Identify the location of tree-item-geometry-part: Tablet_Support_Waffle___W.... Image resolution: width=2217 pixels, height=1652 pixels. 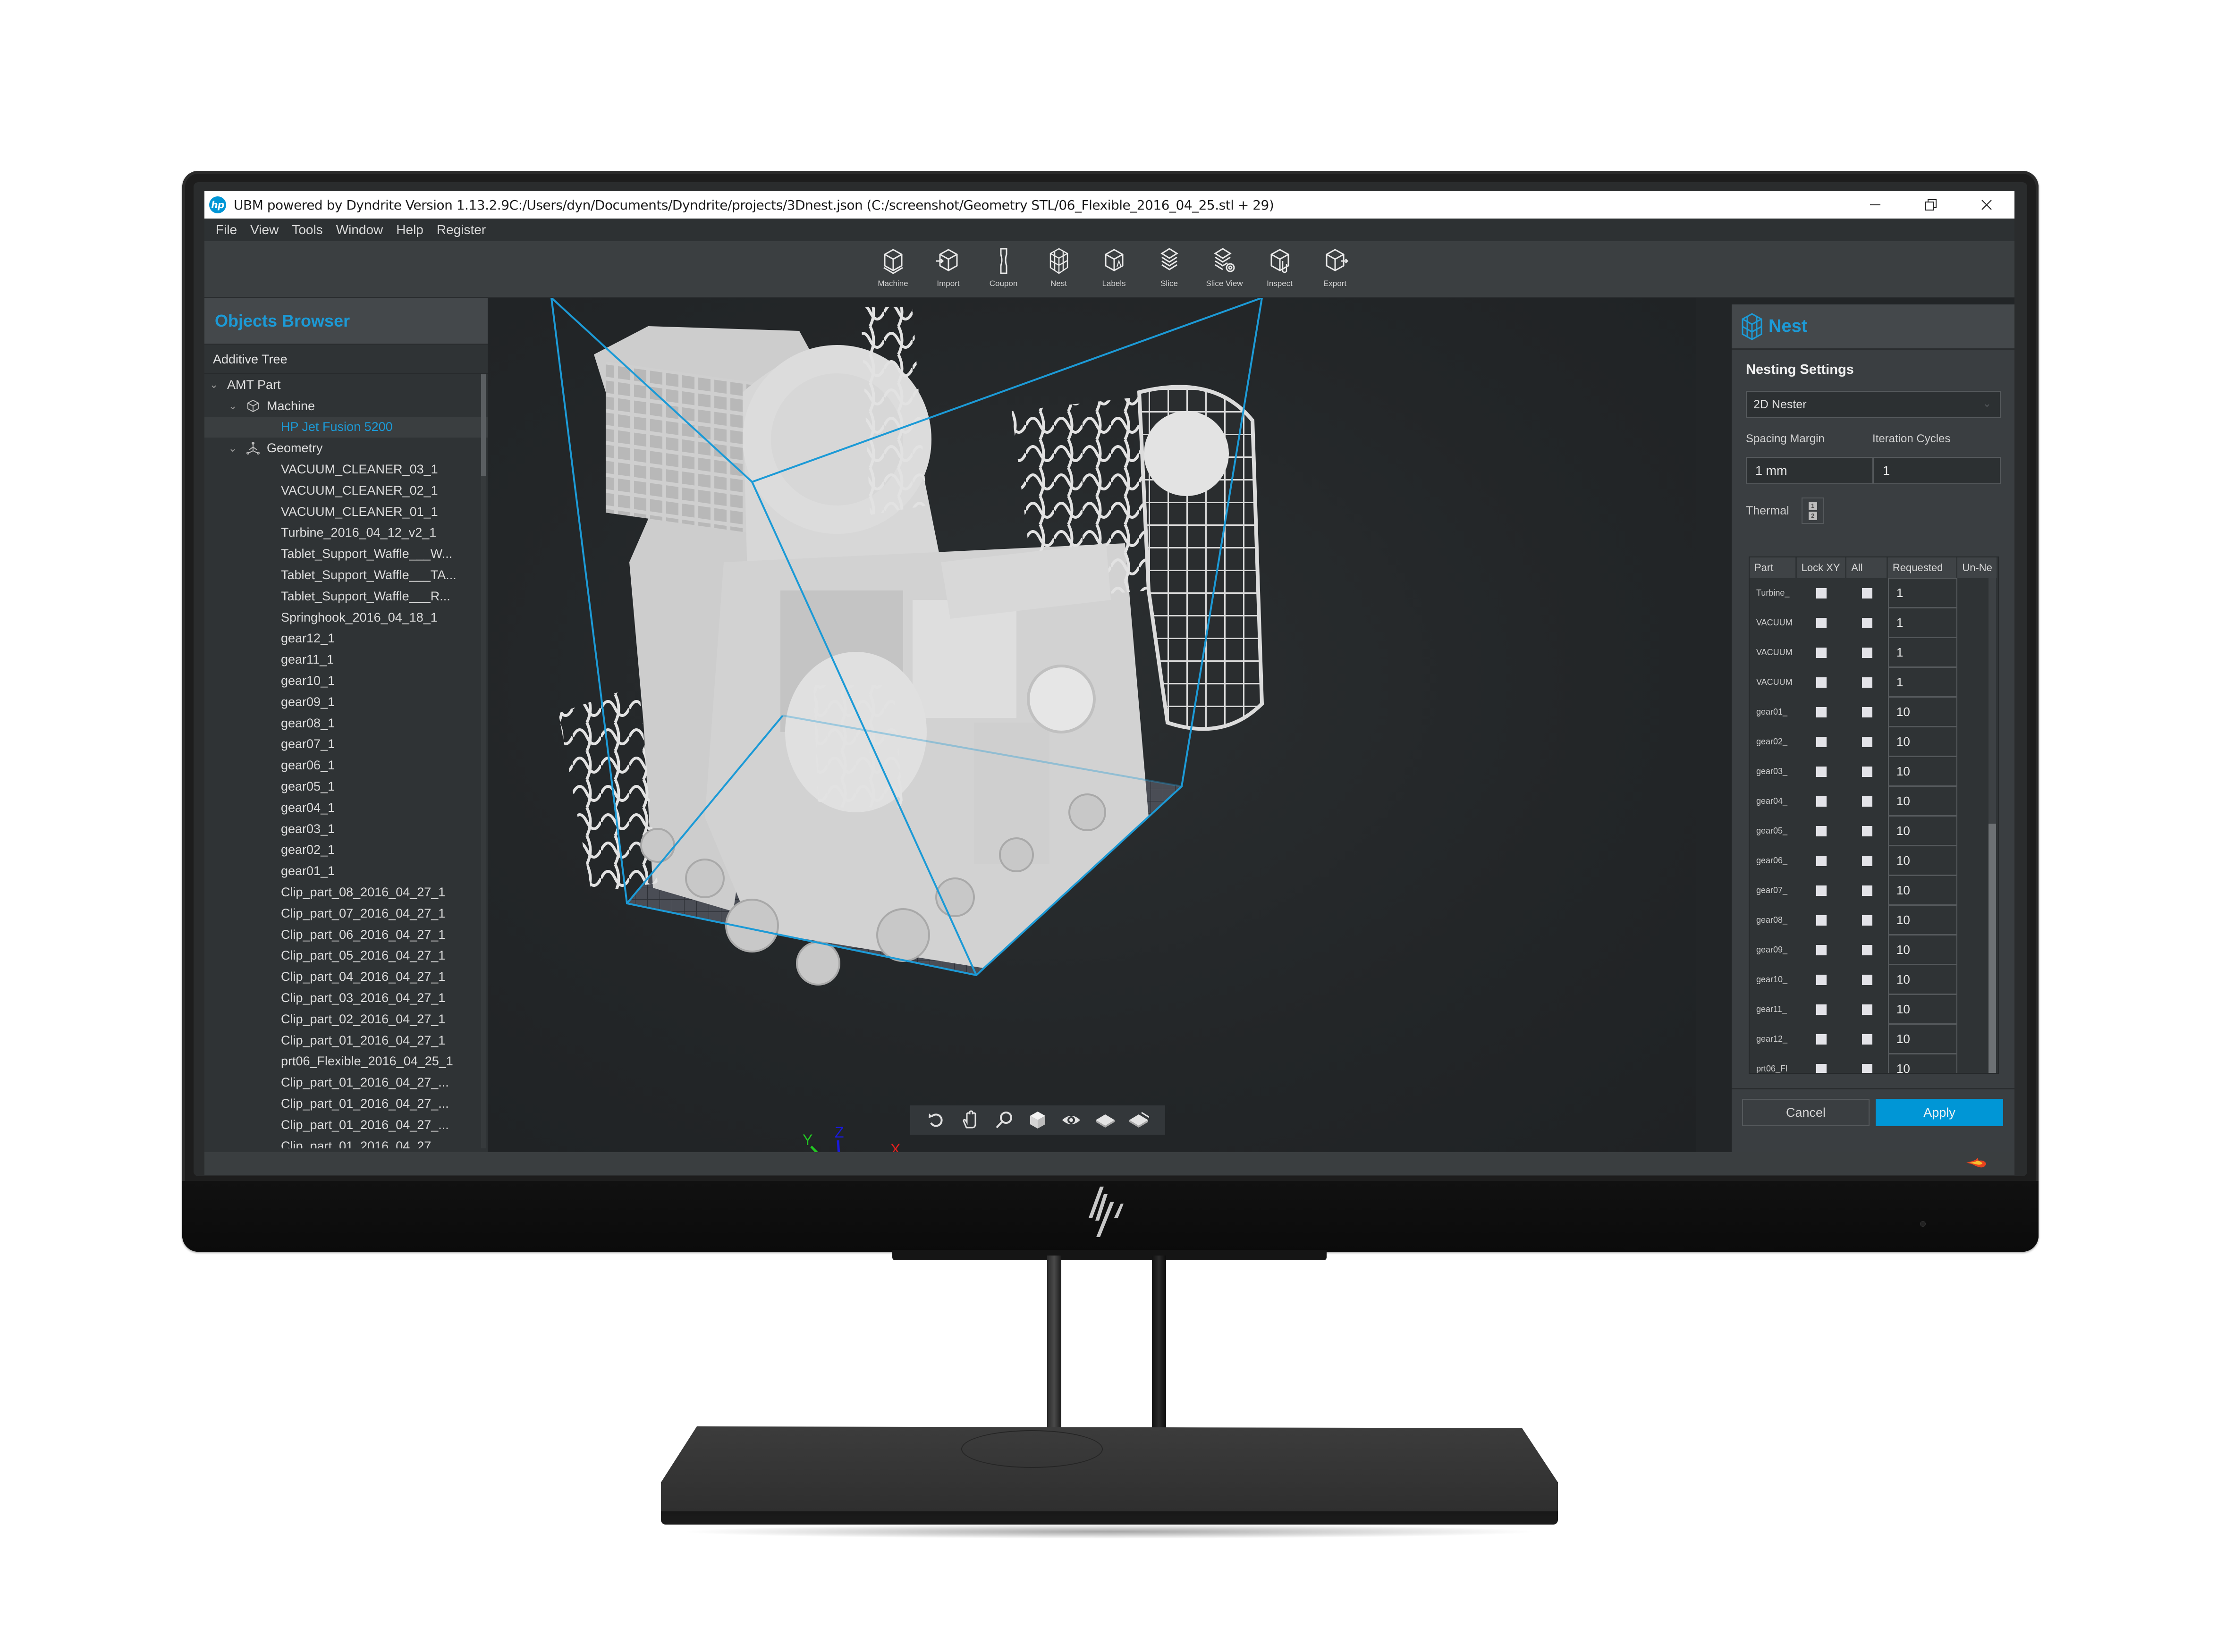
(346, 554).